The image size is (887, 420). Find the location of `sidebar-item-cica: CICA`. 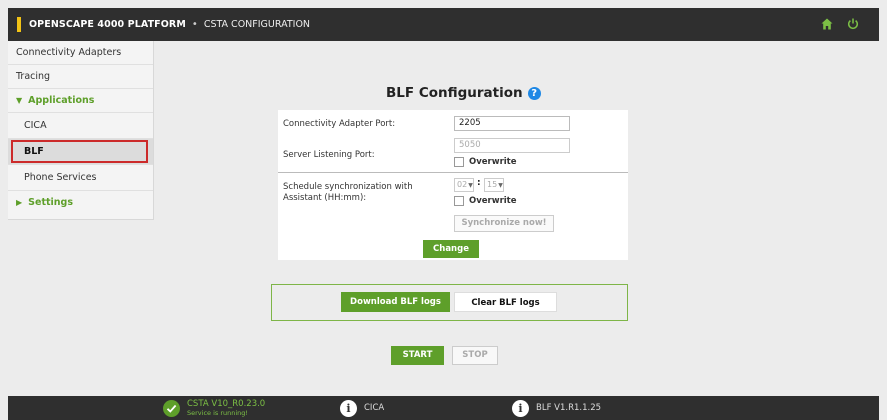

sidebar-item-cica: CICA is located at coordinates (80, 126).